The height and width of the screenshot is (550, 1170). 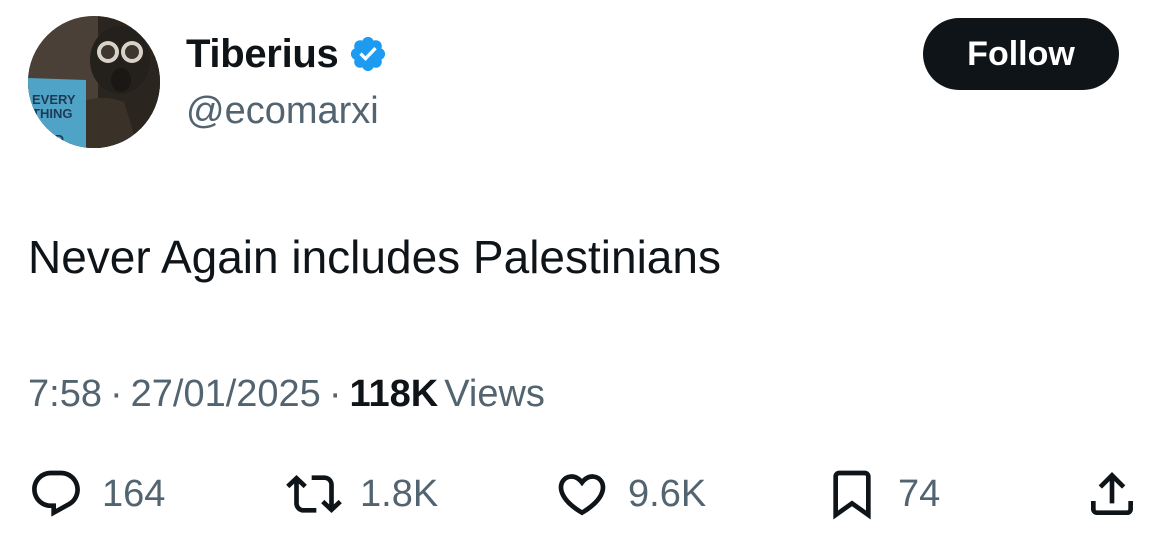 I want to click on like-count: 9.6K, so click(x=667, y=494).